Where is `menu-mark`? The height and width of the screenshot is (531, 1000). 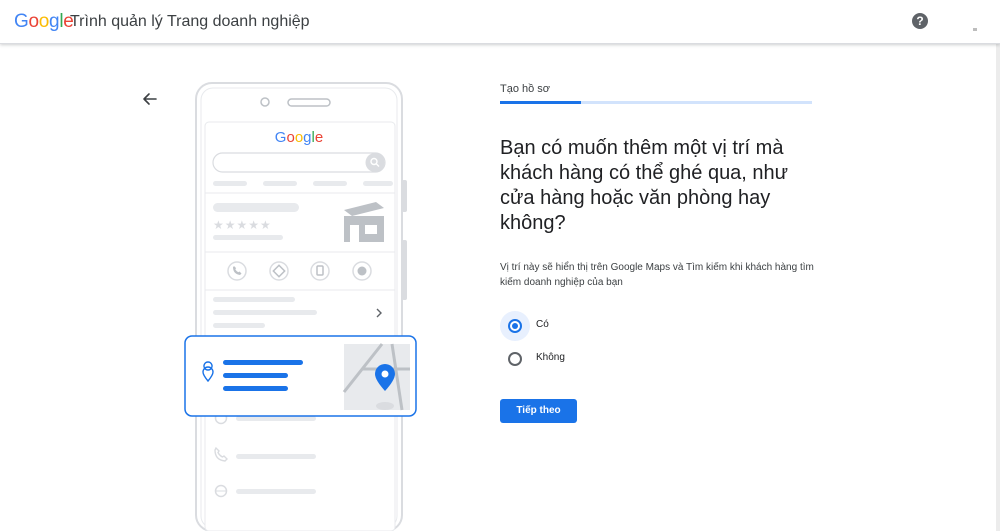
menu-mark is located at coordinates (975, 29).